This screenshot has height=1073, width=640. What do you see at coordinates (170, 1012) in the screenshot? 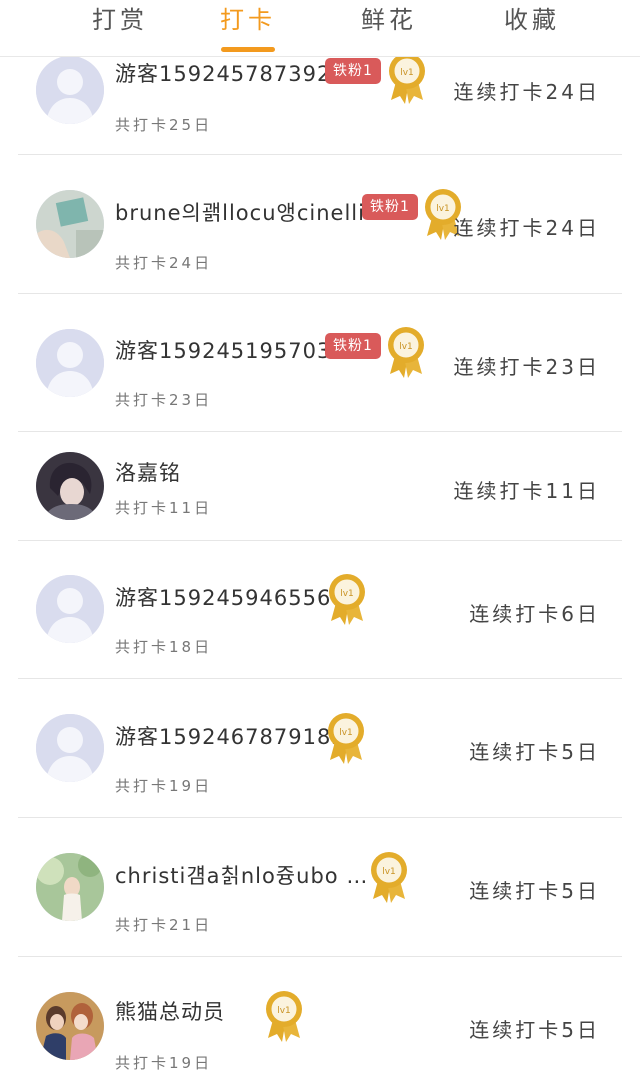
I see `user-name: 熊猫总动员` at bounding box center [170, 1012].